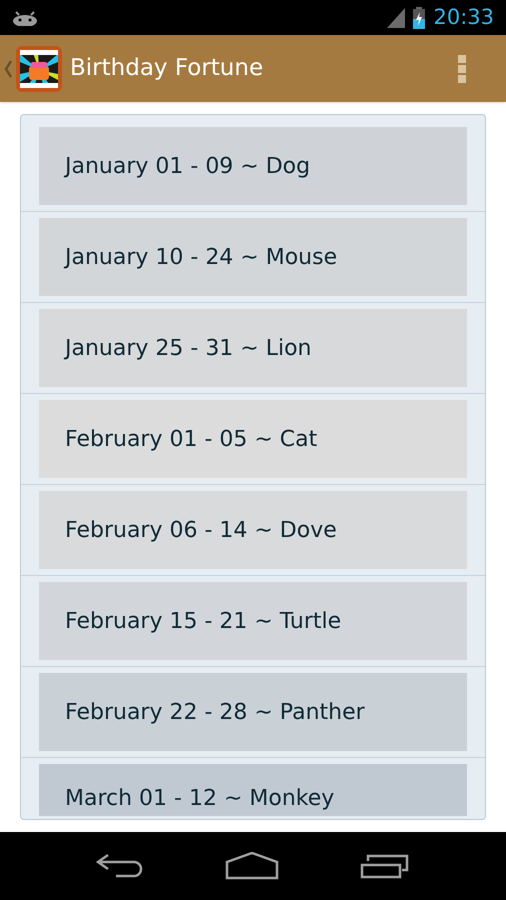  I want to click on app-title: Birthday Fortune, so click(167, 69).